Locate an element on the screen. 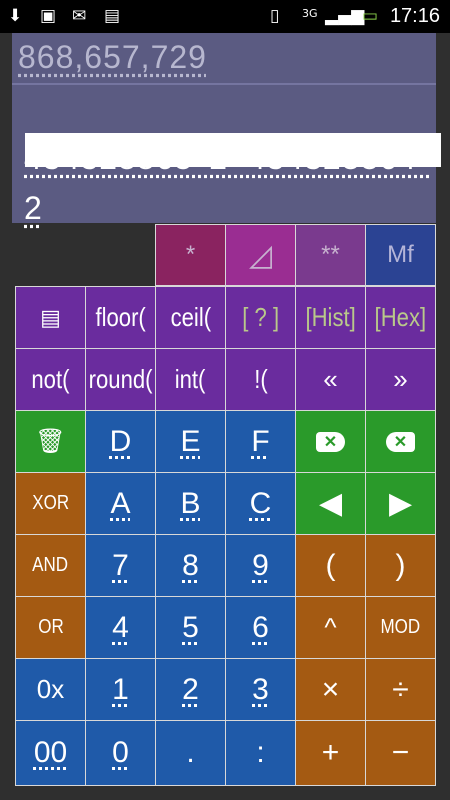 Image resolution: width=450 pixels, height=800 pixels. key-label: not( is located at coordinates (50, 379).